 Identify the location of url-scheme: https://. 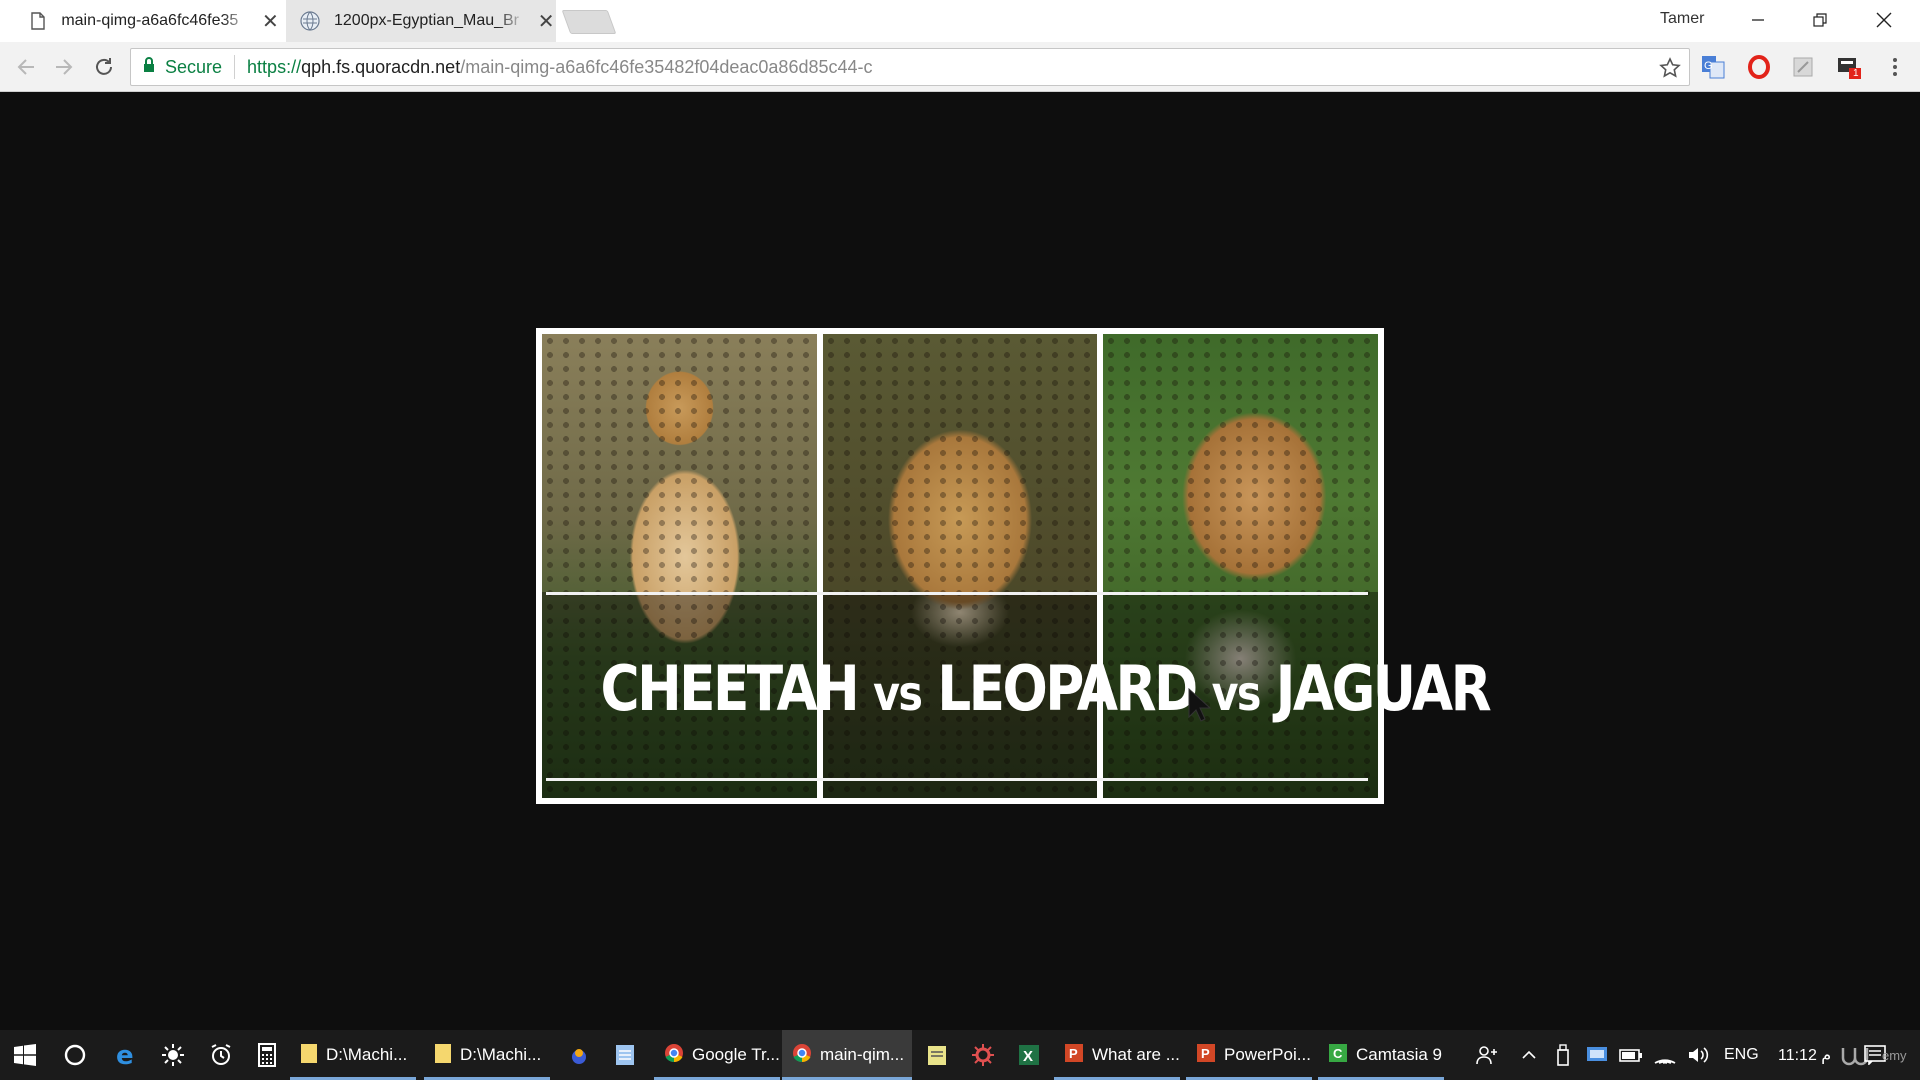
(274, 66).